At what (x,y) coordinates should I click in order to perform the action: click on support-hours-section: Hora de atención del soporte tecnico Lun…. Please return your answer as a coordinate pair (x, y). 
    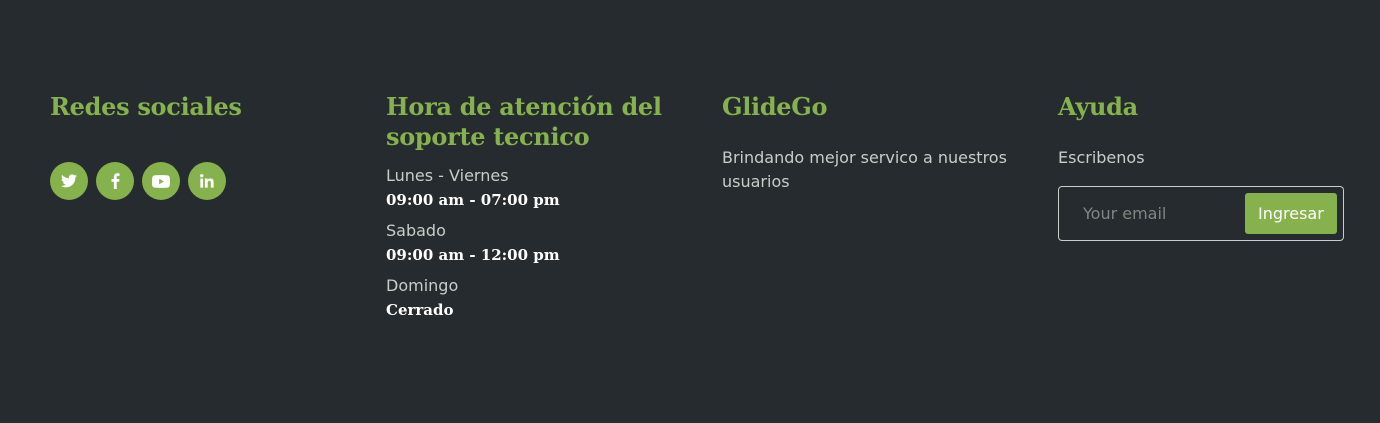
    Looking at the image, I should click on (536, 207).